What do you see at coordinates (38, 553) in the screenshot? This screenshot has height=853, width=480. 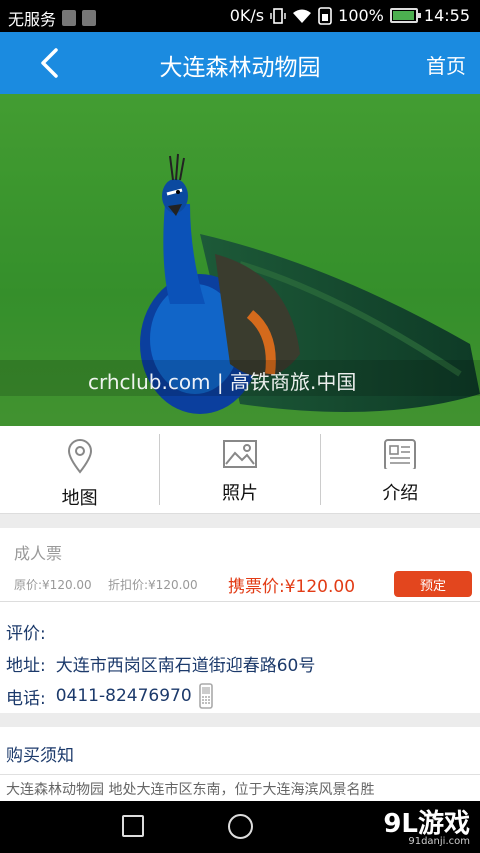 I see `ticket-name: 成人票` at bounding box center [38, 553].